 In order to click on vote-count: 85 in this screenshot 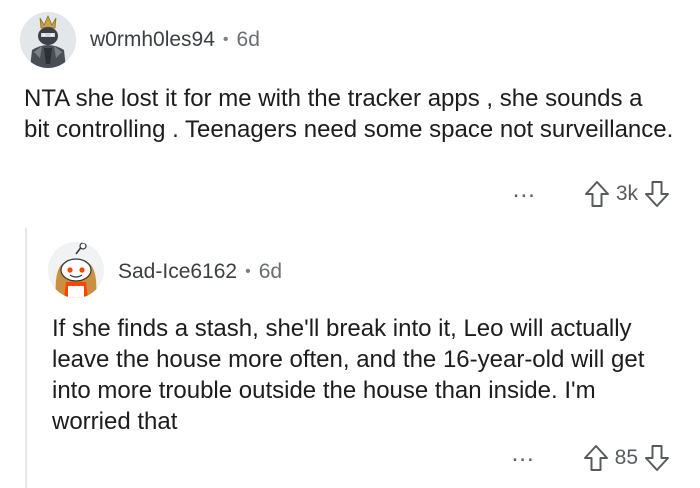, I will do `click(626, 457)`.